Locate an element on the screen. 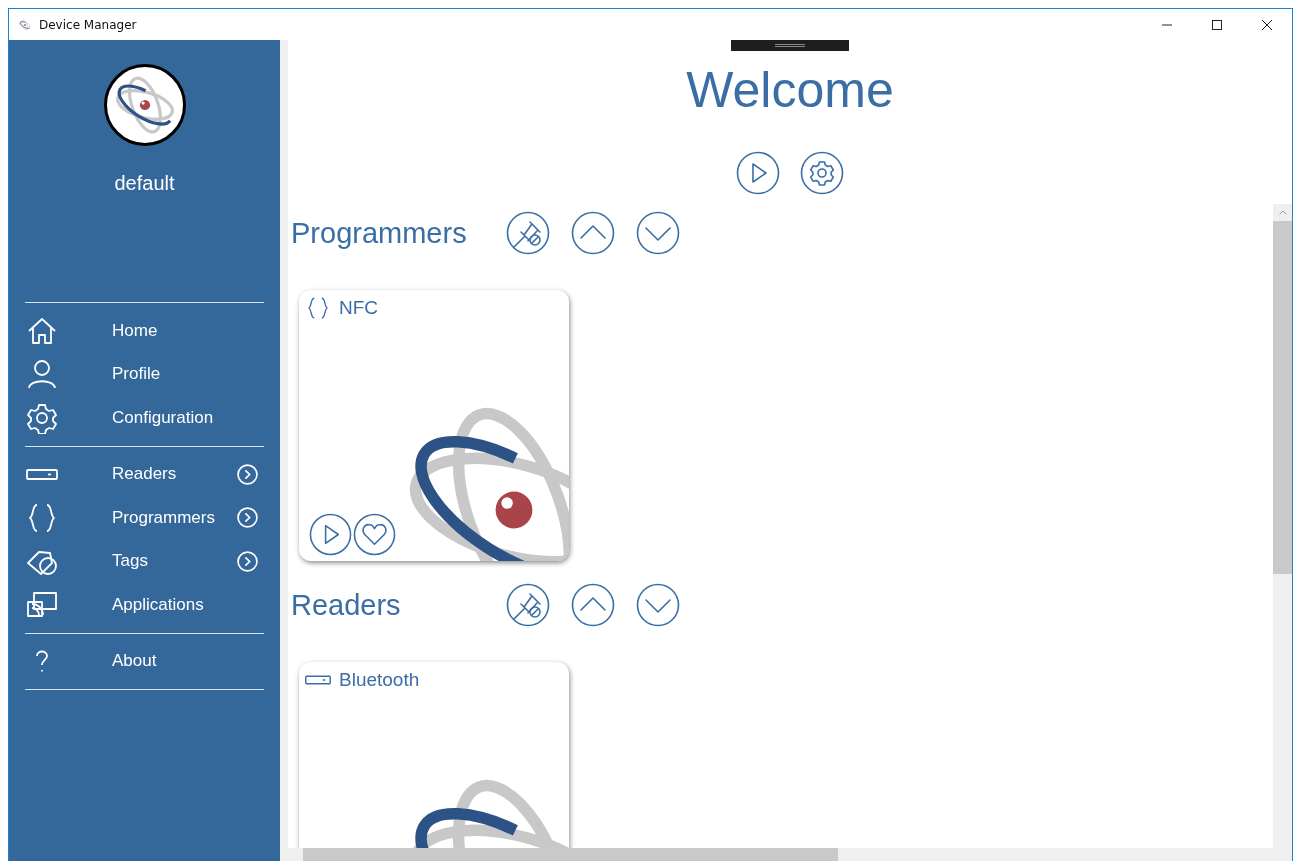  reader-icon is located at coordinates (42, 474).